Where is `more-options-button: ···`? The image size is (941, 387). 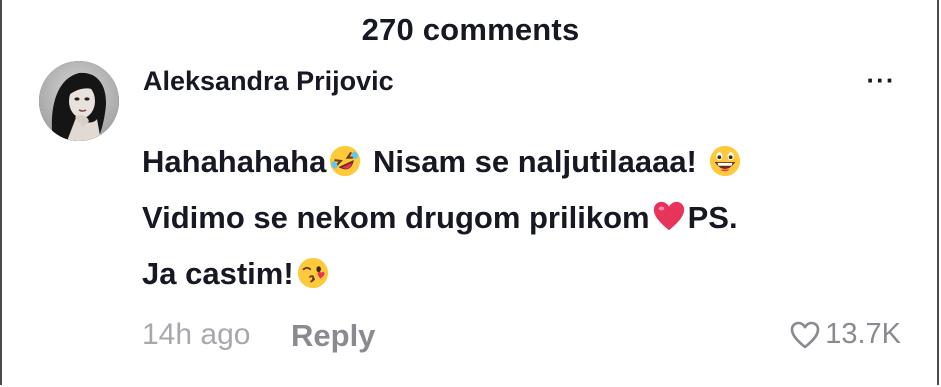
more-options-button: ··· is located at coordinates (881, 80).